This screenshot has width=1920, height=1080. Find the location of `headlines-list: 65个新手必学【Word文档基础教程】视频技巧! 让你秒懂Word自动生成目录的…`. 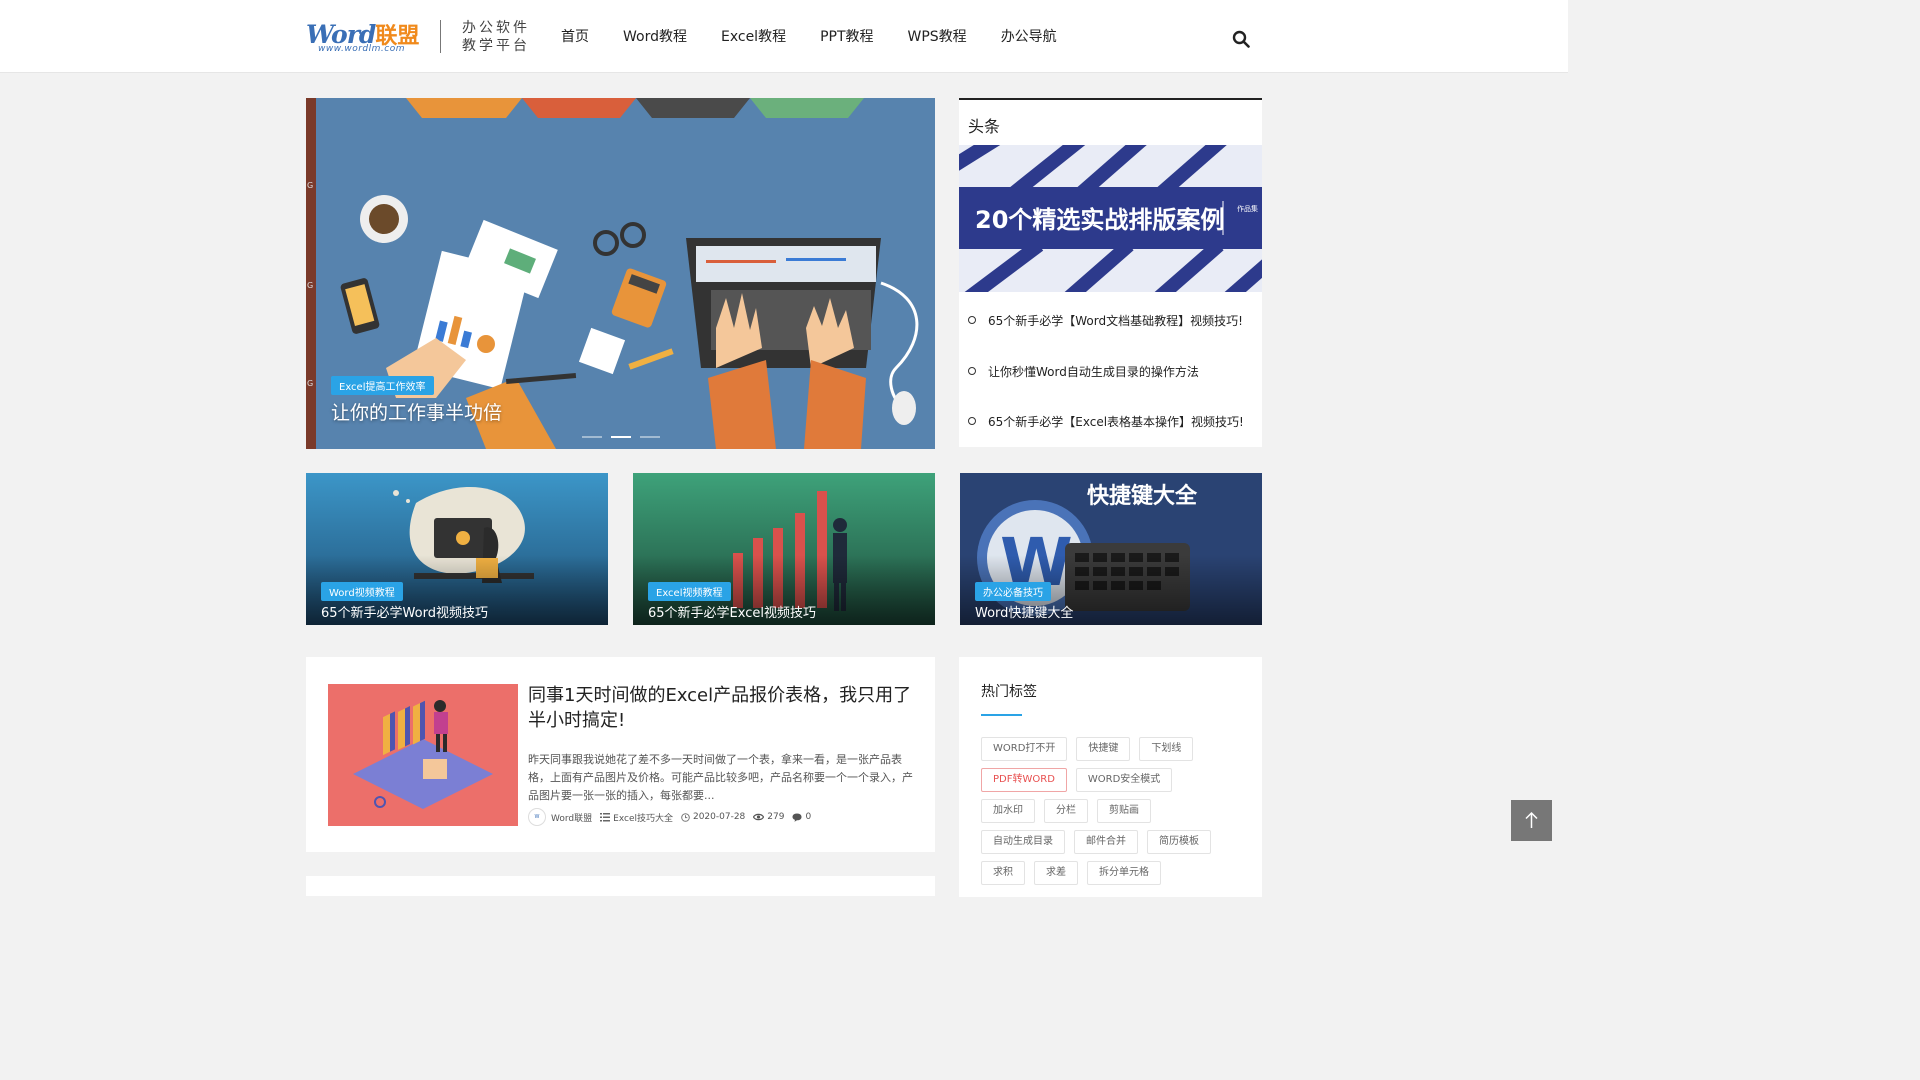

headlines-list: 65个新手必学【Word文档基础教程】视频技巧! 让你秒懂Word自动生成目录的… is located at coordinates (1113, 388).